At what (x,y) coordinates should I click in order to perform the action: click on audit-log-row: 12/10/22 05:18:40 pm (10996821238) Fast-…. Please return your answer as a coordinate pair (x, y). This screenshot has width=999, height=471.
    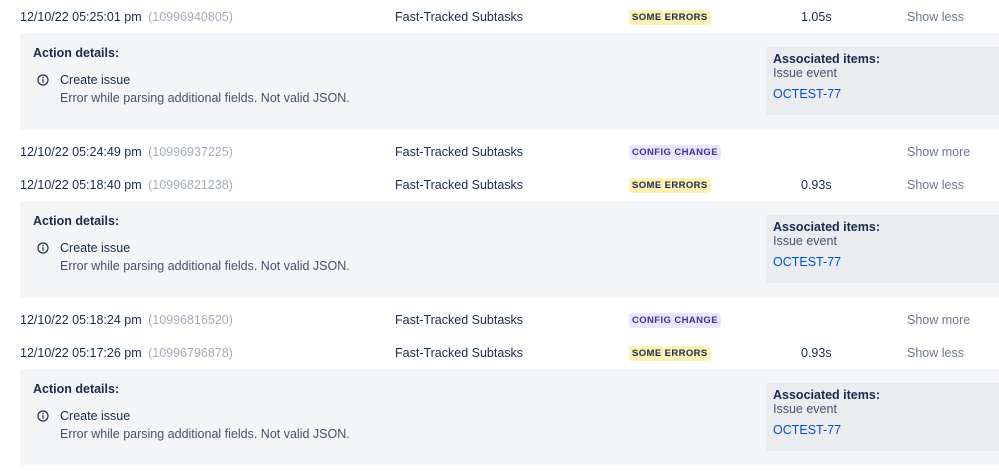
    Looking at the image, I should click on (499, 184).